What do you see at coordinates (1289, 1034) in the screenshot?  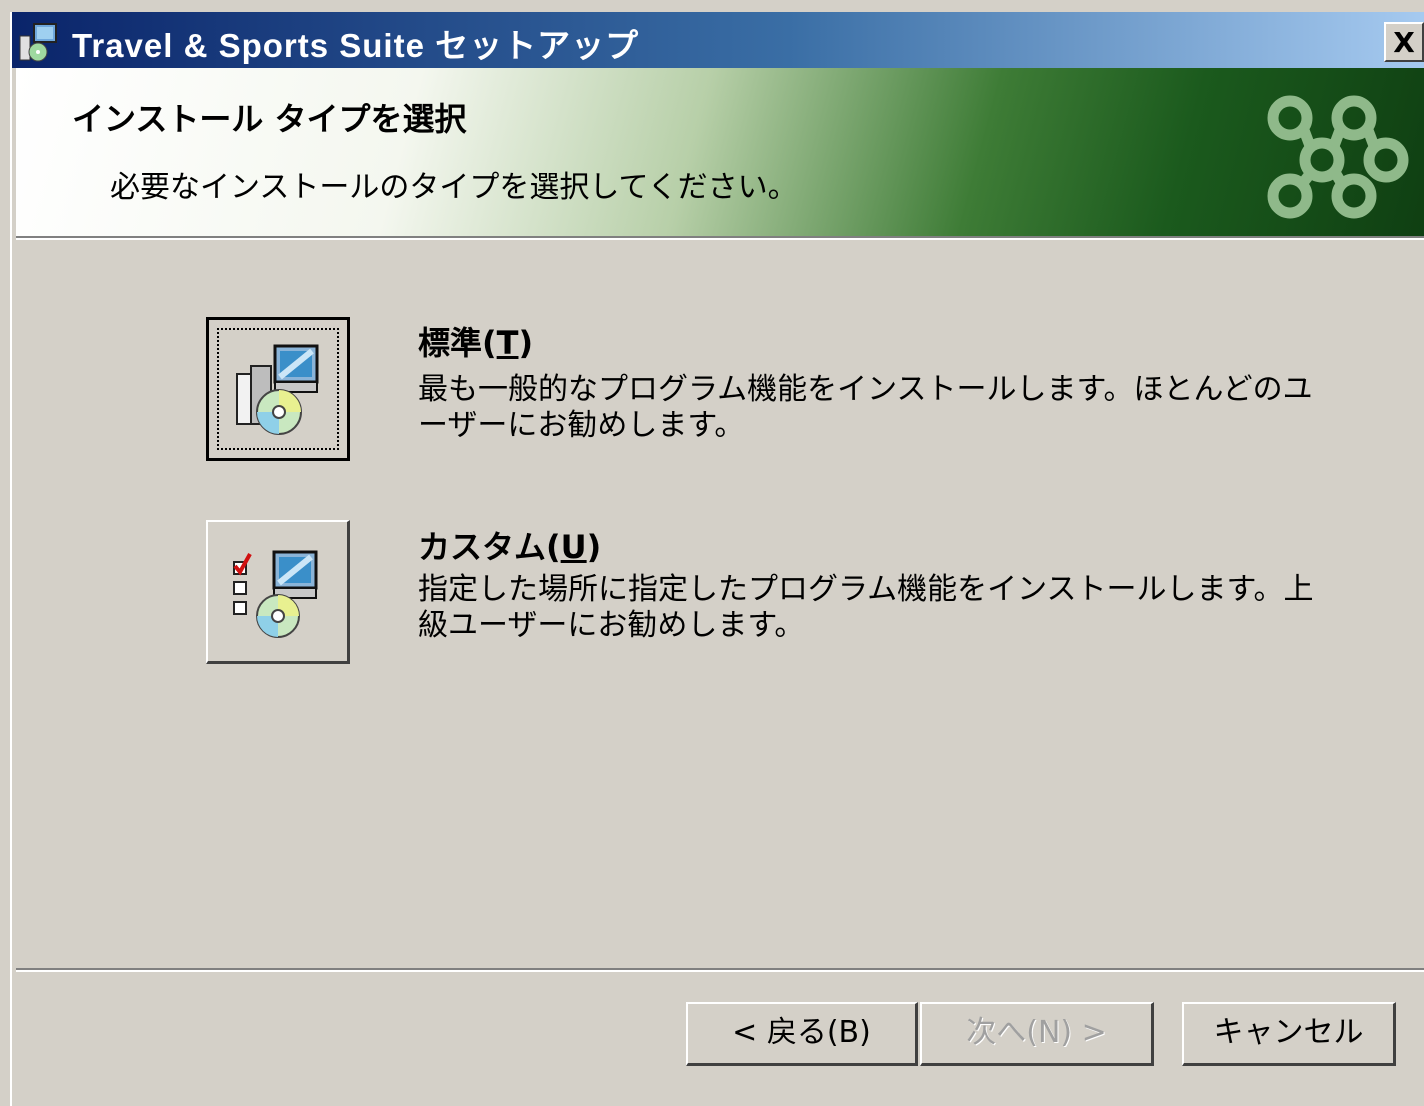 I see `cancel-button: キャンセル` at bounding box center [1289, 1034].